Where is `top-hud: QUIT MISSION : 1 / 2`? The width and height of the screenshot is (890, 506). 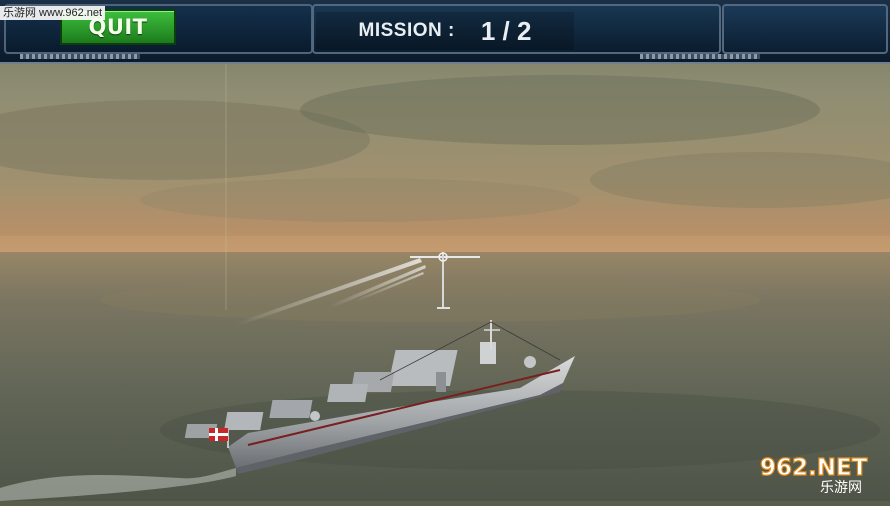
top-hud: QUIT MISSION : 1 / 2 is located at coordinates (445, 32).